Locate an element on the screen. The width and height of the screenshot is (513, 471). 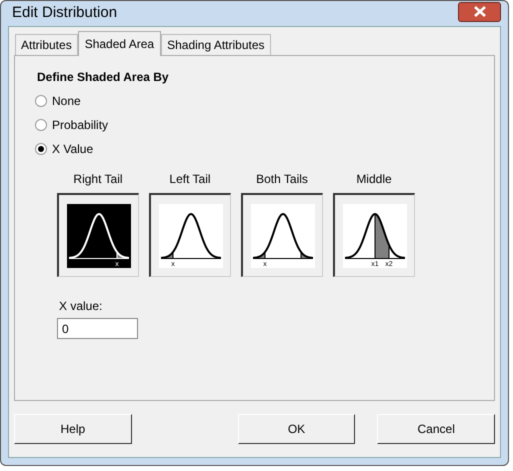
radio-option: X Value is located at coordinates (64, 149).